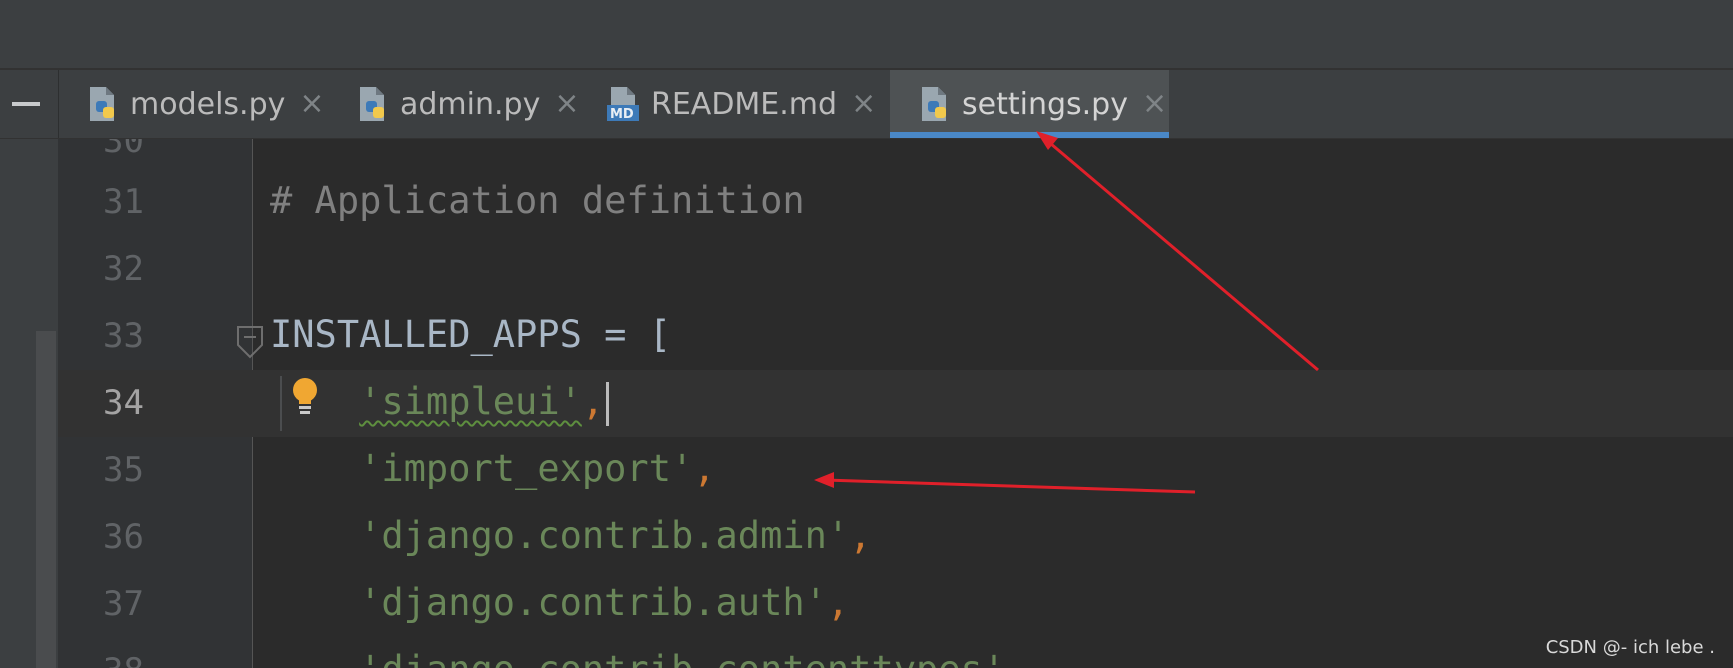 This screenshot has width=1733, height=668. What do you see at coordinates (604, 535) in the screenshot?
I see `string-literal: 'django.contrib.admin'` at bounding box center [604, 535].